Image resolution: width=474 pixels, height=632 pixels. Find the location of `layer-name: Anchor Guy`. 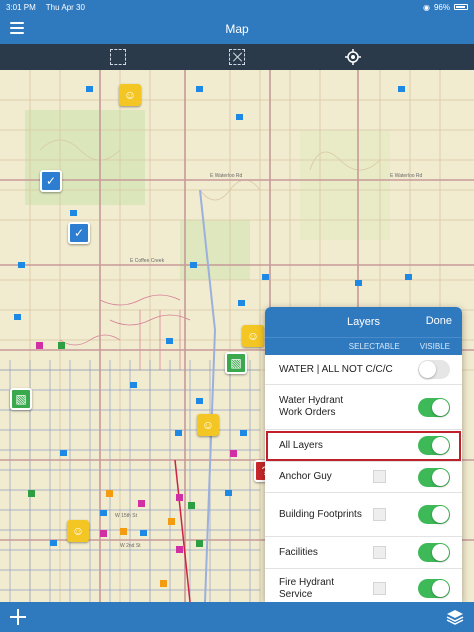

layer-name: Anchor Guy is located at coordinates (305, 476).